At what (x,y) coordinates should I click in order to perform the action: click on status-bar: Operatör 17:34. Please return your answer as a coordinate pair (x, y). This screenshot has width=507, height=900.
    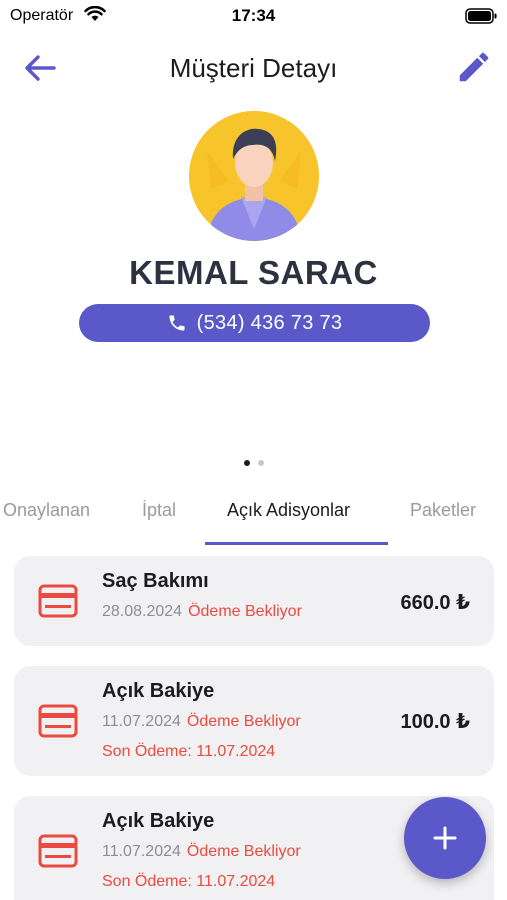
    Looking at the image, I should click on (253, 16).